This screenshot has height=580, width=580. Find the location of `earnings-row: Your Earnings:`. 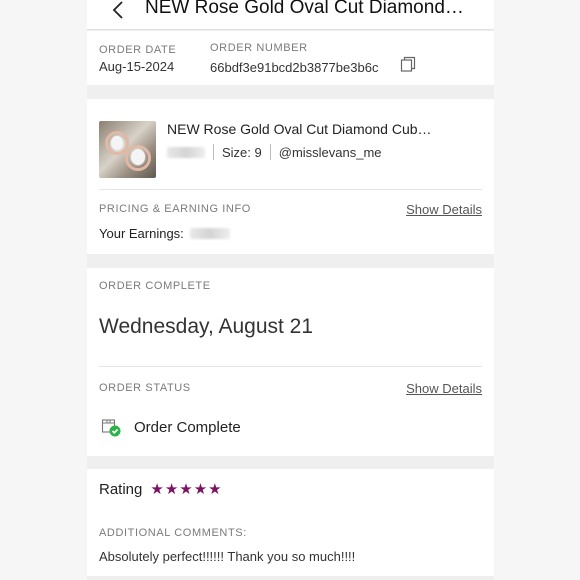

earnings-row: Your Earnings: is located at coordinates (164, 233).